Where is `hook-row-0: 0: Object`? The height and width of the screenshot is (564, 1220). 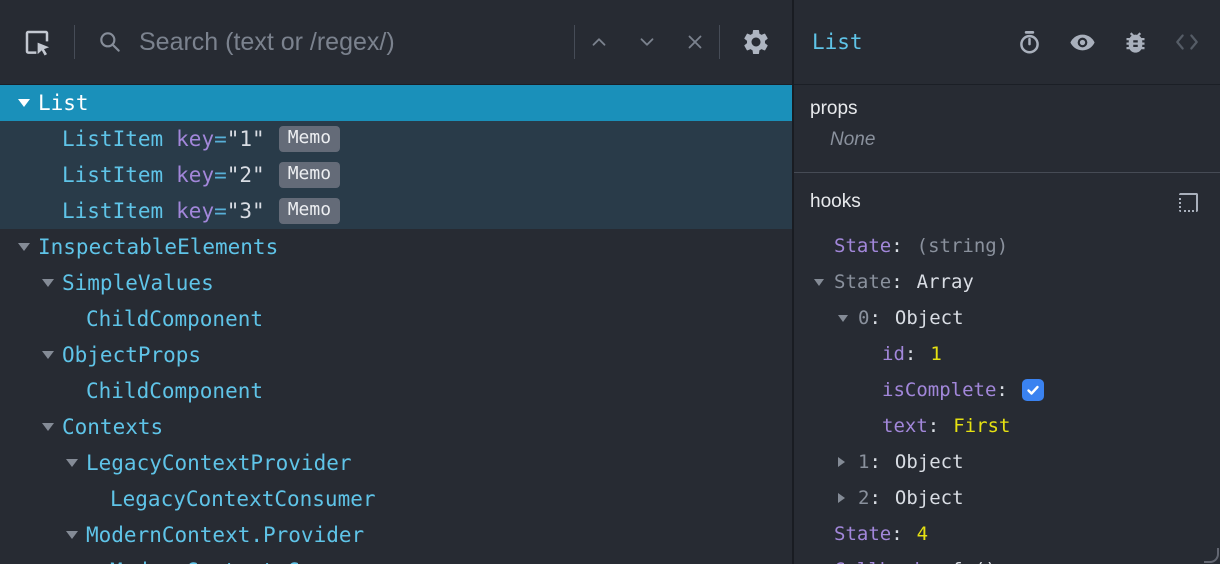 hook-row-0: 0: Object is located at coordinates (1007, 318).